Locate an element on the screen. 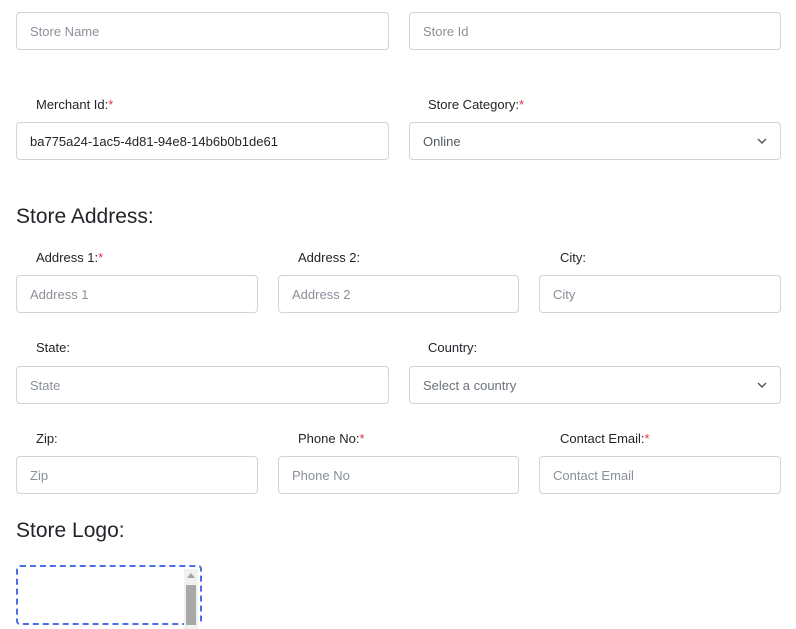  city-input is located at coordinates (660, 294).